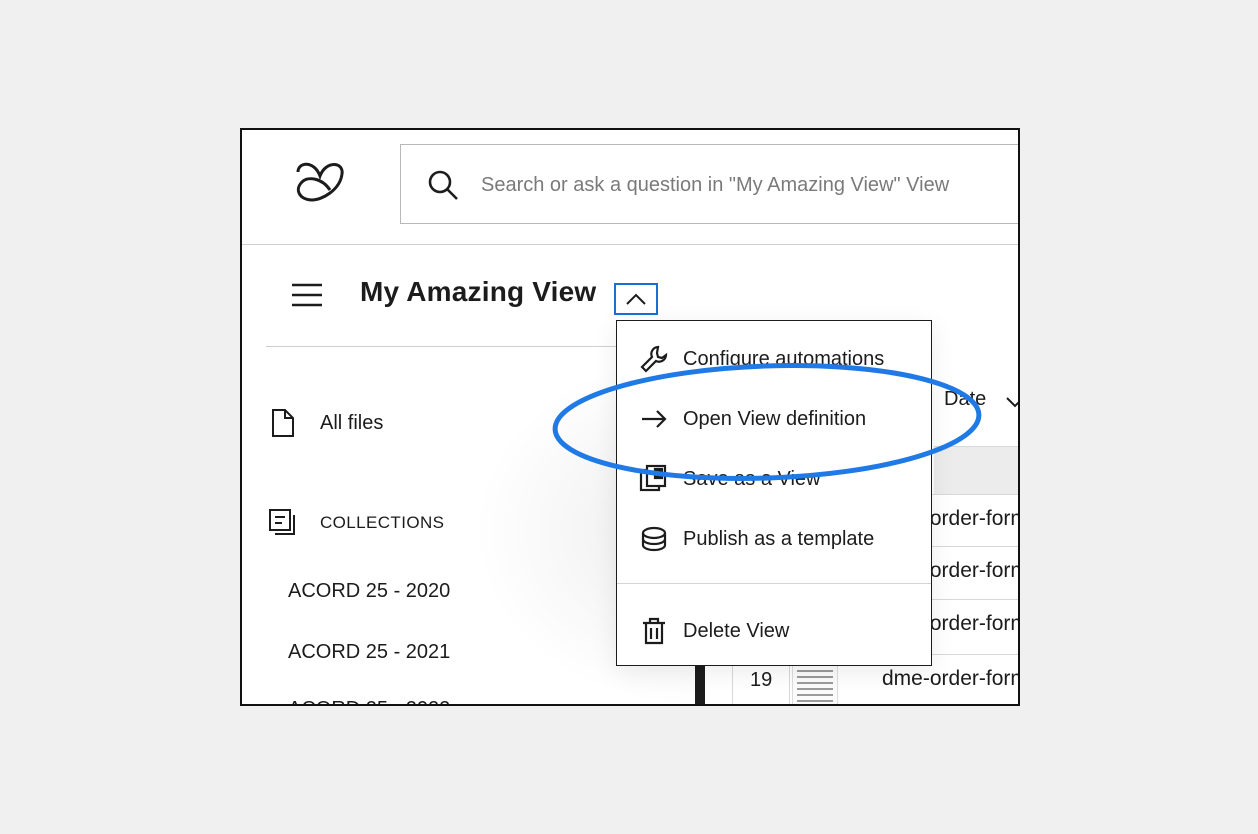 The height and width of the screenshot is (834, 1258). What do you see at coordinates (654, 631) in the screenshot?
I see `trash-icon` at bounding box center [654, 631].